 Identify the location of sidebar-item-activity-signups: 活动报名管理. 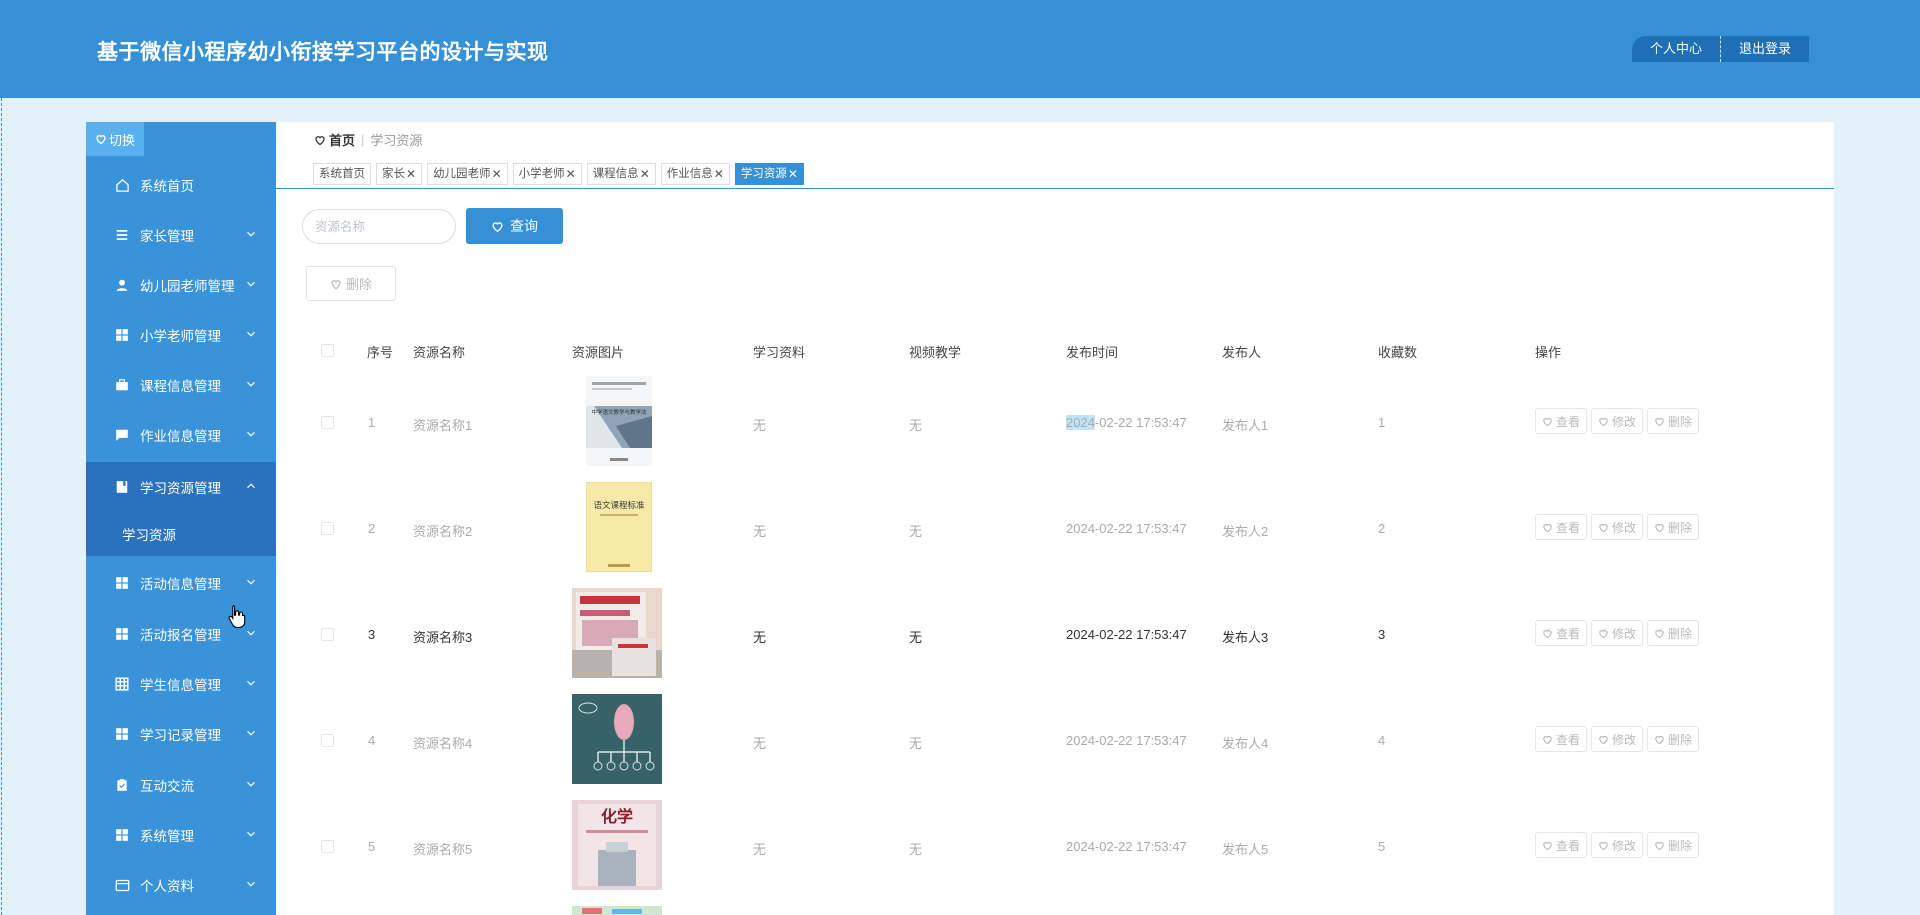
(181, 634).